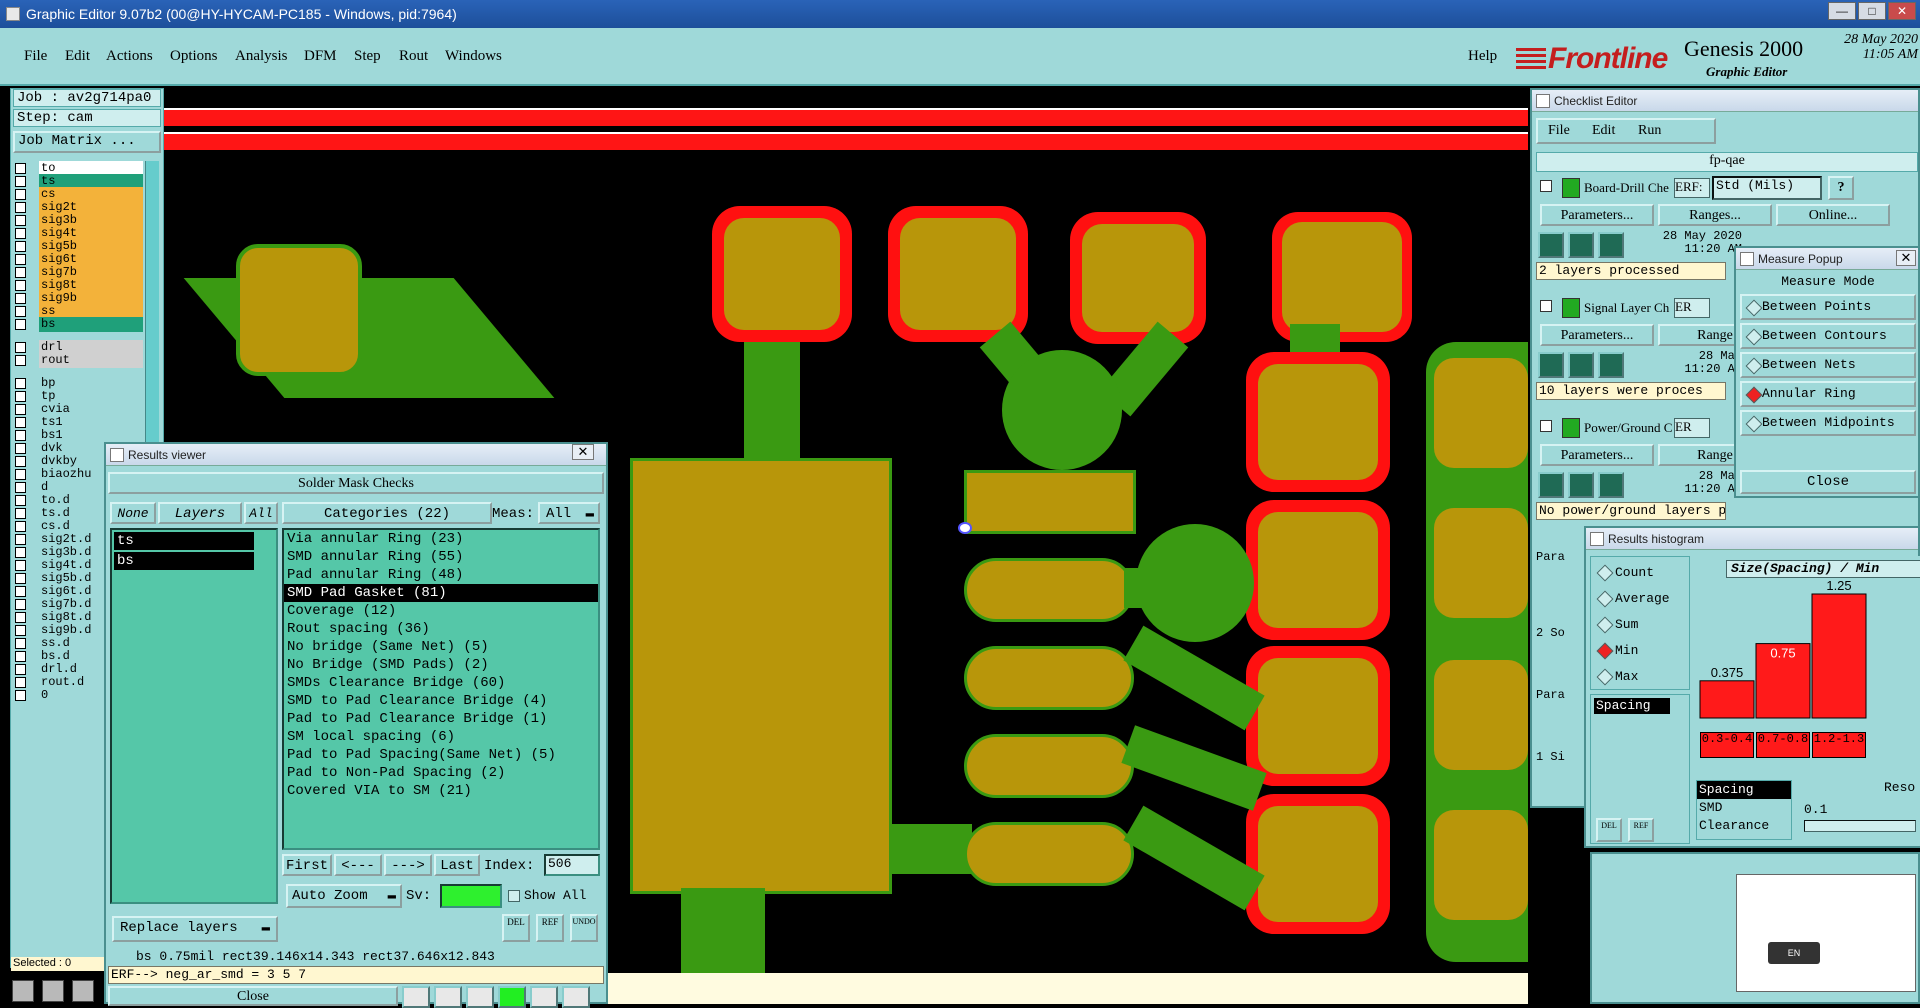 The height and width of the screenshot is (1008, 1920). What do you see at coordinates (576, 997) in the screenshot?
I see `histogram-icon` at bounding box center [576, 997].